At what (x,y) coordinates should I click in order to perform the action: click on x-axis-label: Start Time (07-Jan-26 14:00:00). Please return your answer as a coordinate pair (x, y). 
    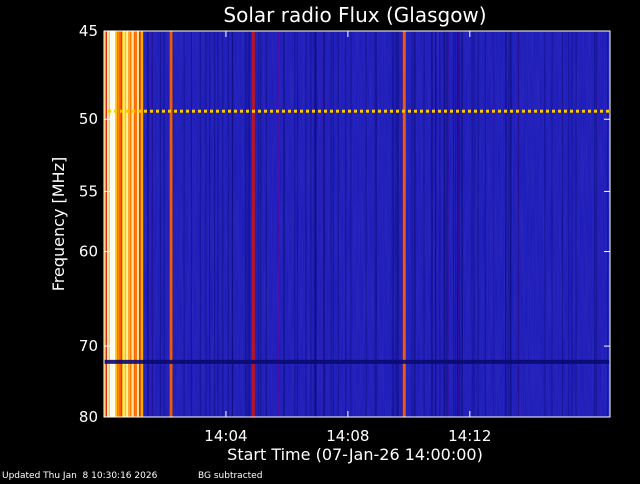
    Looking at the image, I should click on (355, 454).